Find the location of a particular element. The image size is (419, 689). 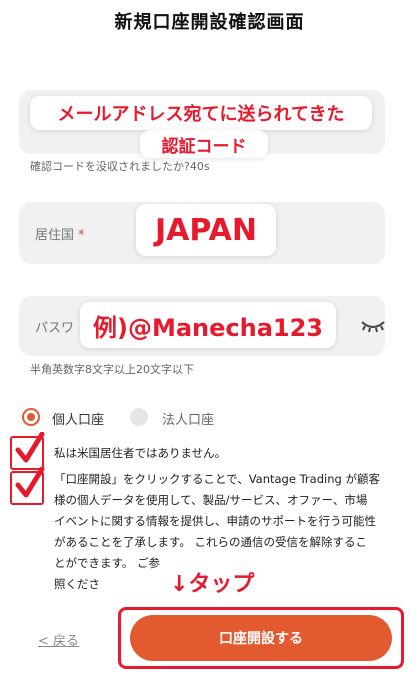

radio-individual-label: 個人口座 is located at coordinates (78, 420).